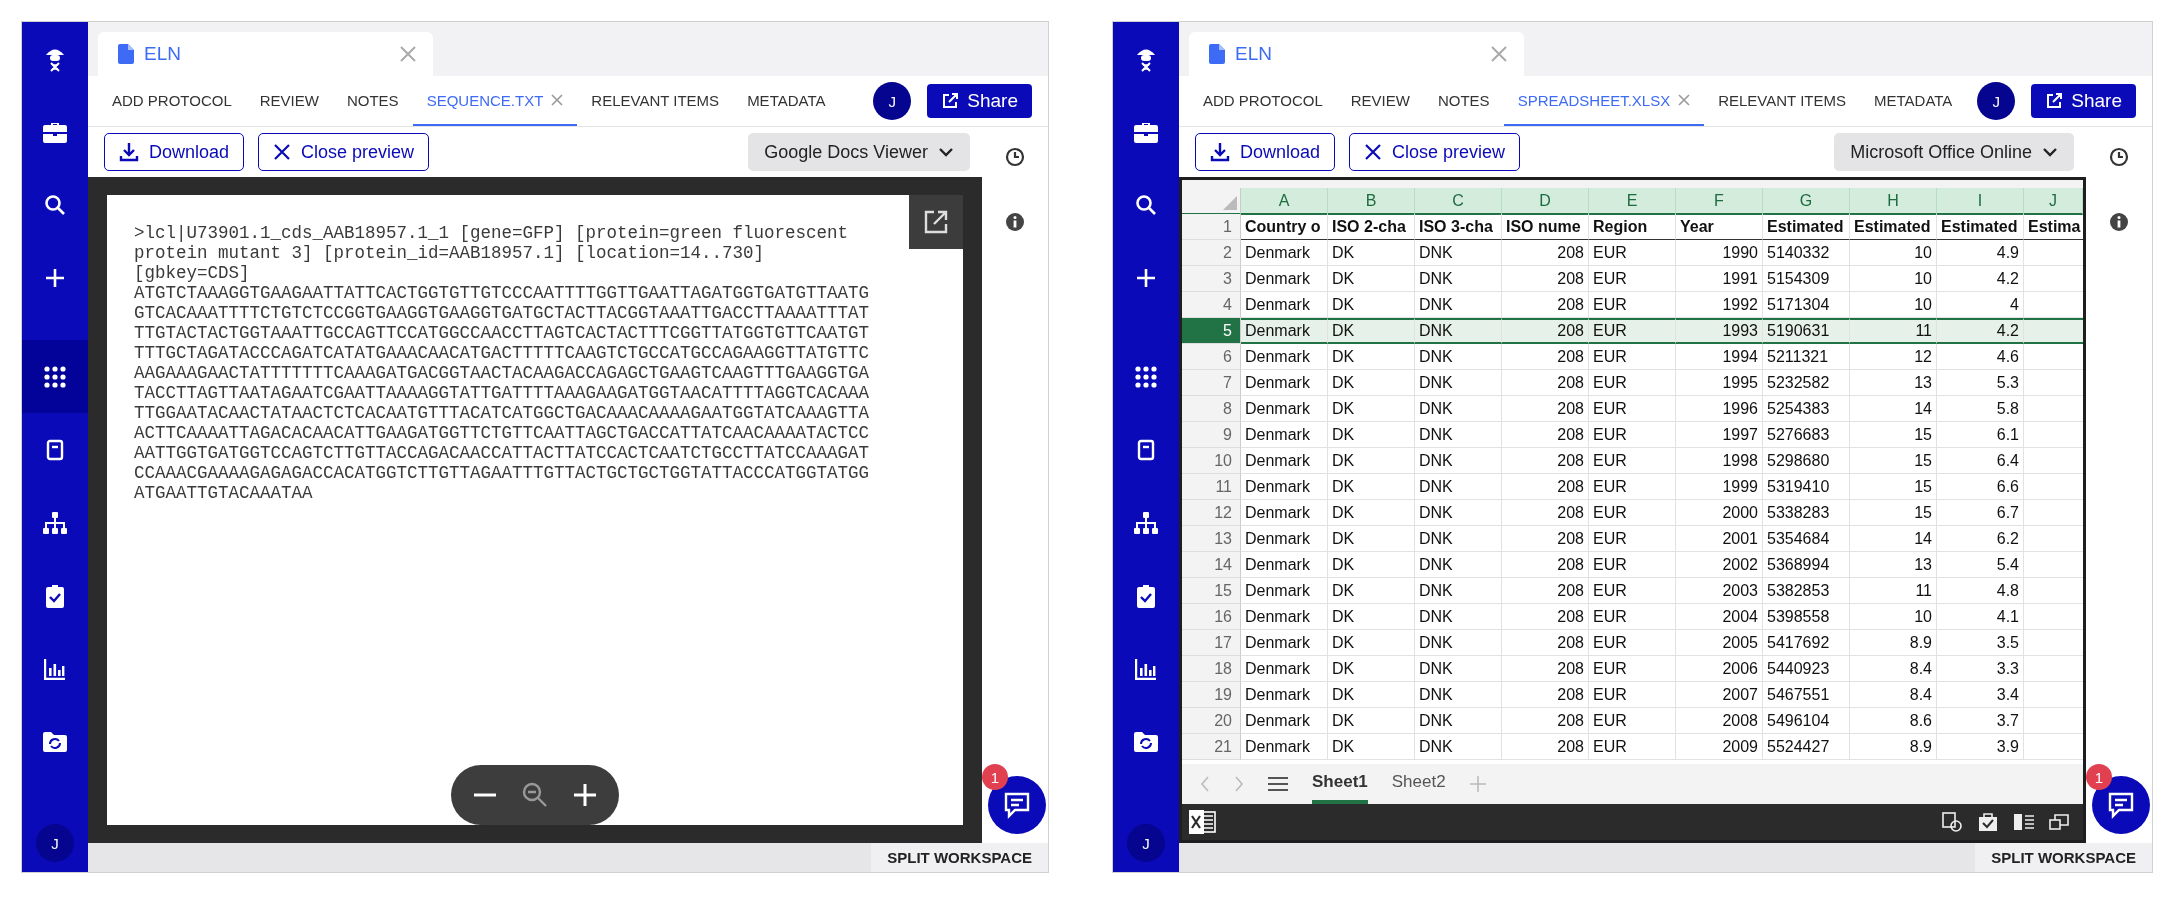 This screenshot has width=2164, height=898. I want to click on search-icon, so click(55, 204).